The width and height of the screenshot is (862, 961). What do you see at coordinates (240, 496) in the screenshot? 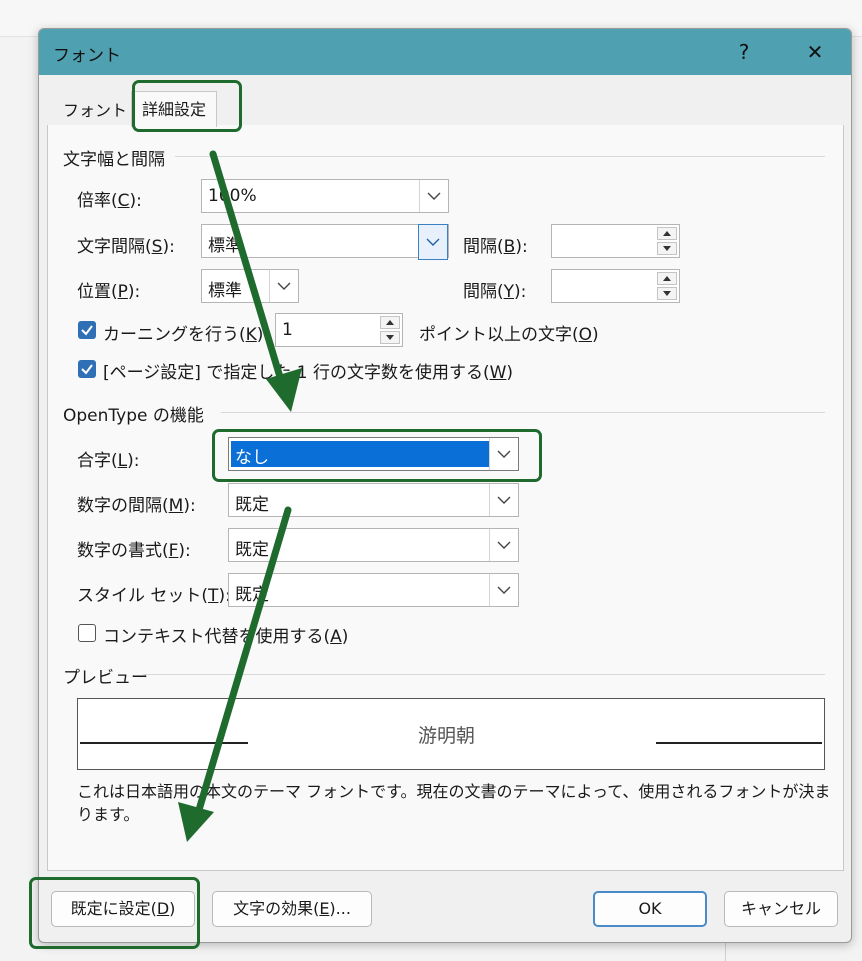
I see `annotation-arrows` at bounding box center [240, 496].